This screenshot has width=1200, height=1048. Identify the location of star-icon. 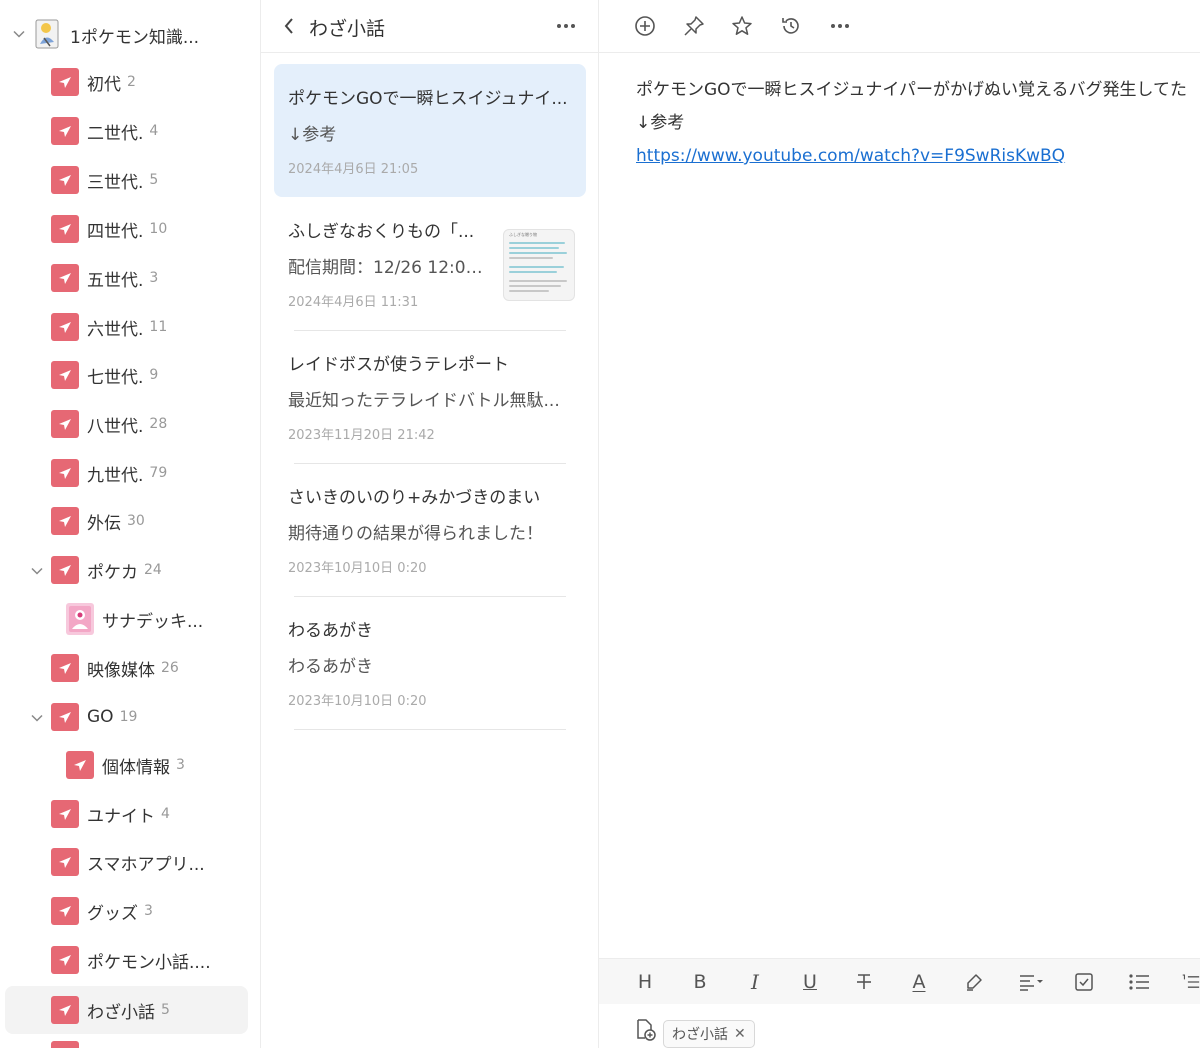
(742, 26).